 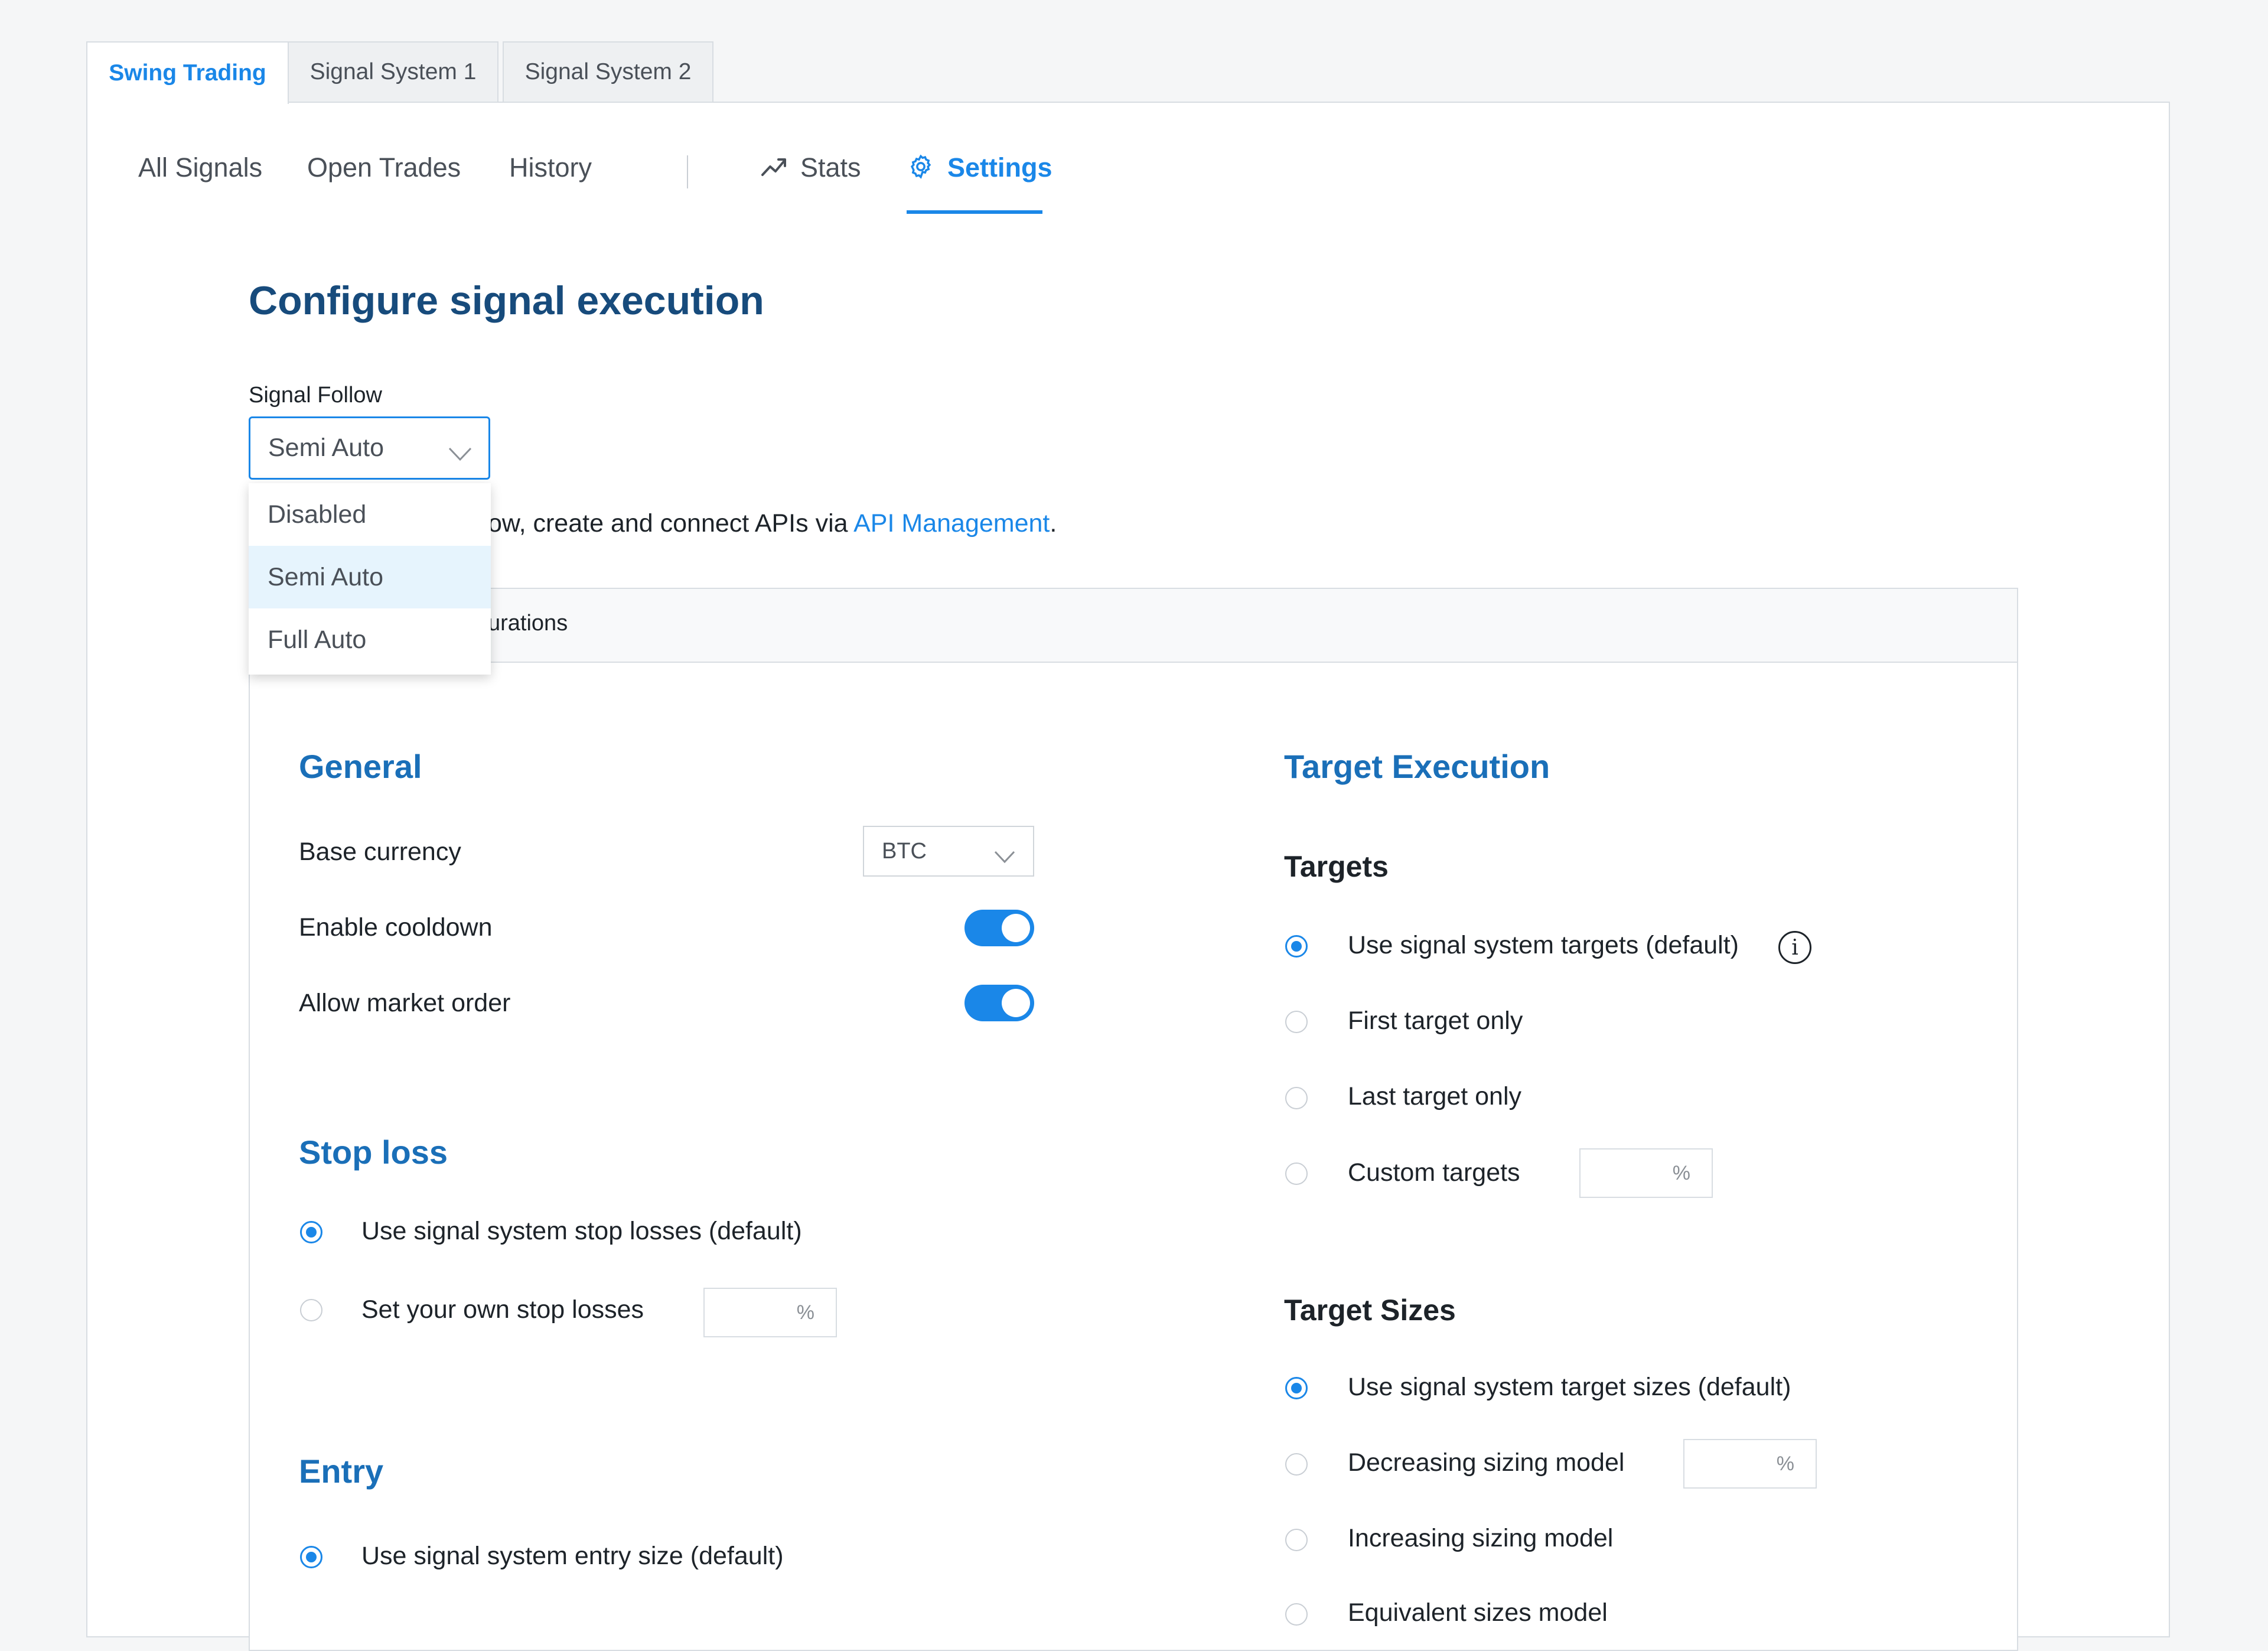 What do you see at coordinates (687, 172) in the screenshot?
I see `subnav-divider` at bounding box center [687, 172].